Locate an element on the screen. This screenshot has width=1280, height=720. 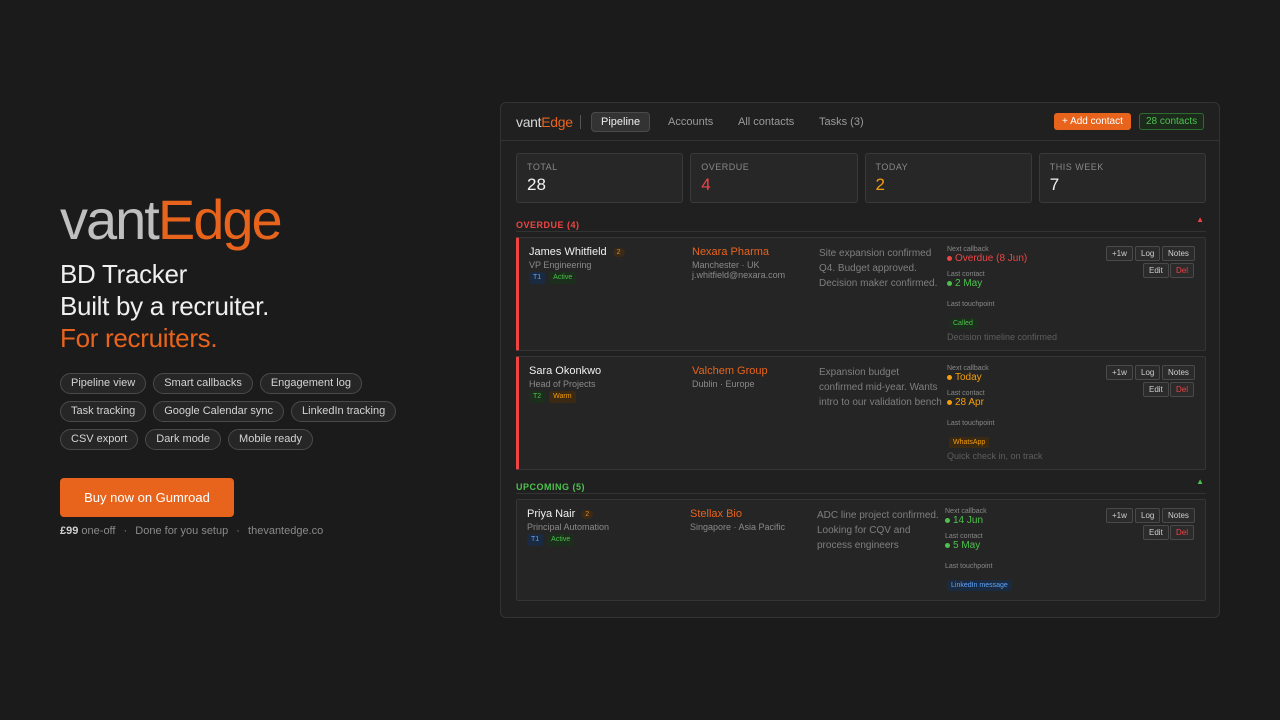
stat-value: 2 is located at coordinates (880, 184).